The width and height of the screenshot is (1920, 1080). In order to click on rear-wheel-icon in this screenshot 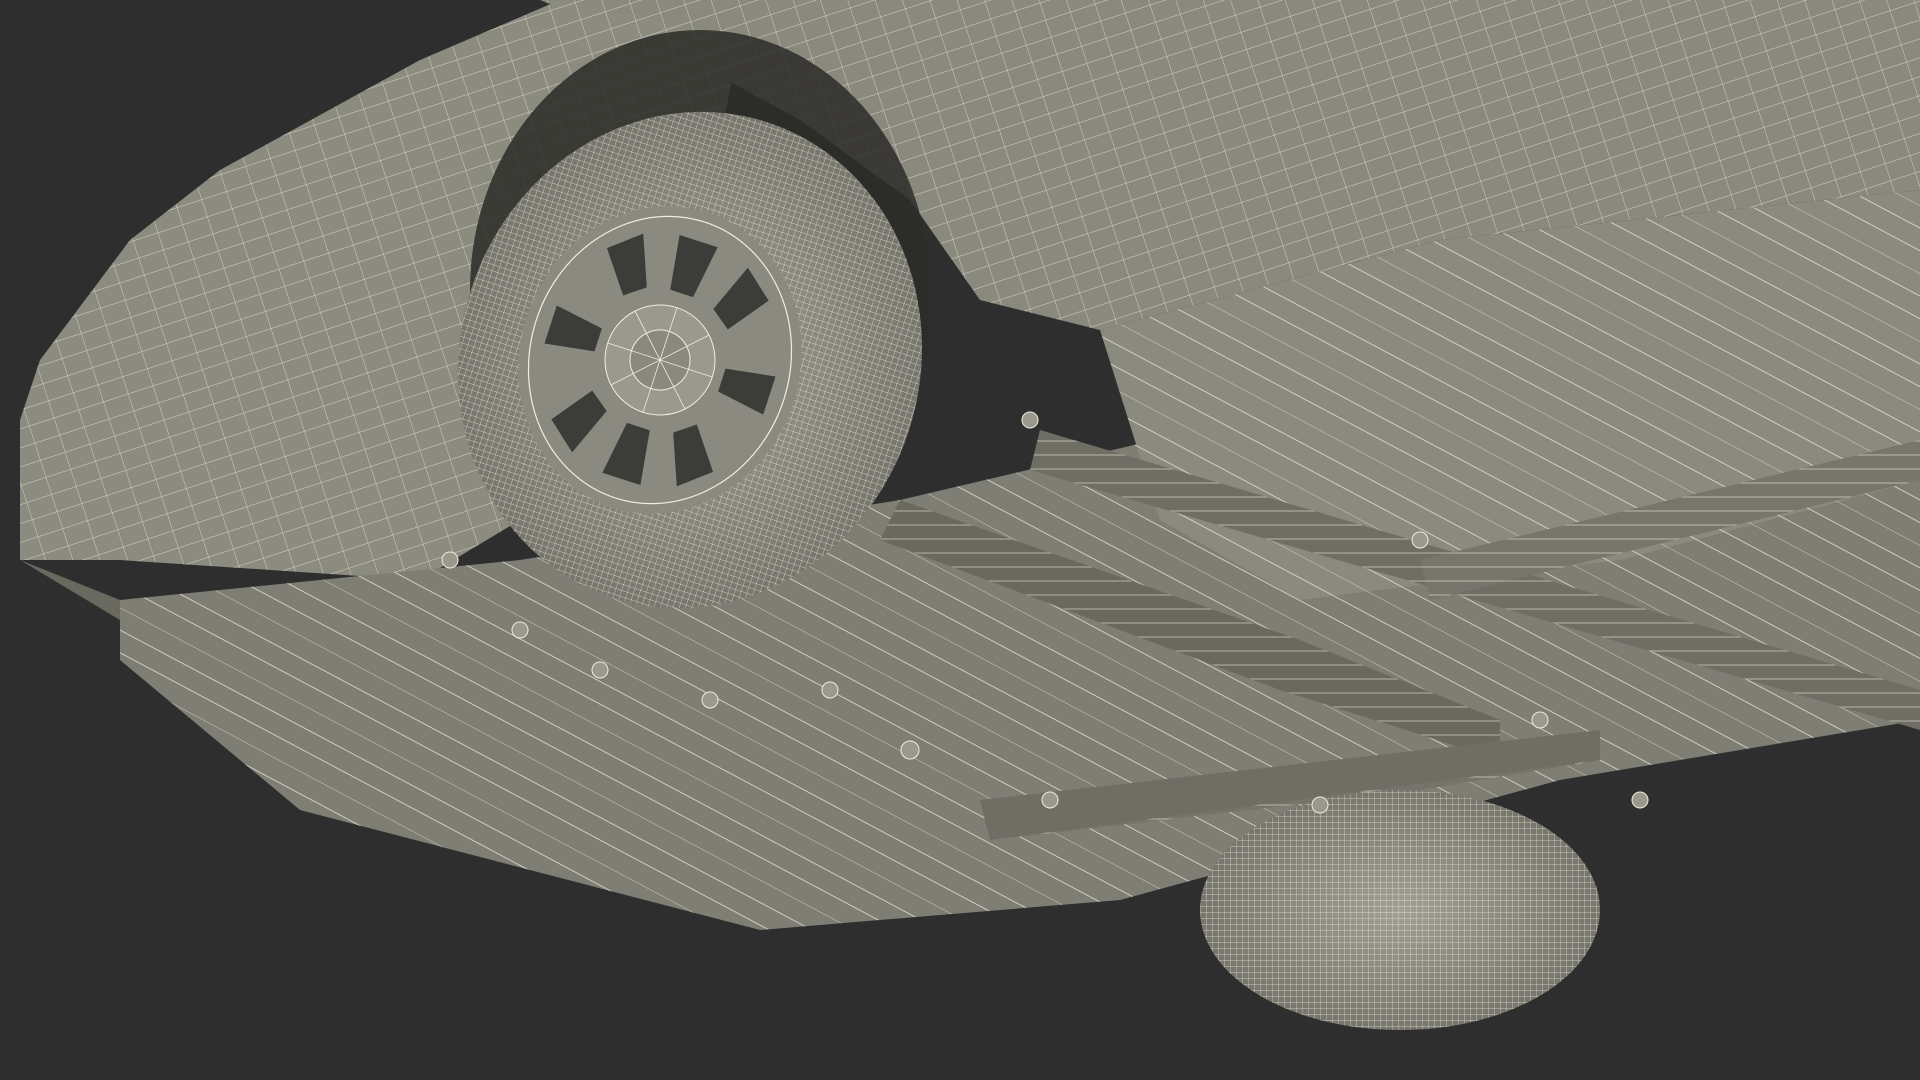, I will do `click(1400, 910)`.